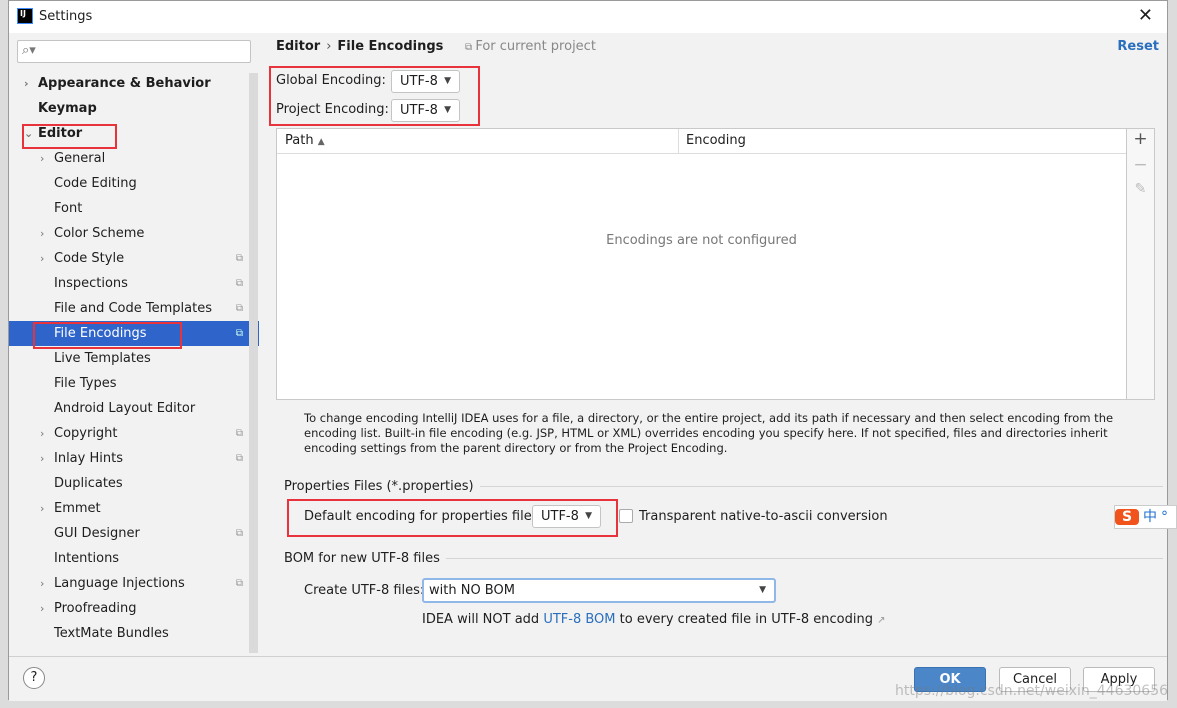  What do you see at coordinates (626, 516) in the screenshot?
I see `transparent-conversion-checkbox` at bounding box center [626, 516].